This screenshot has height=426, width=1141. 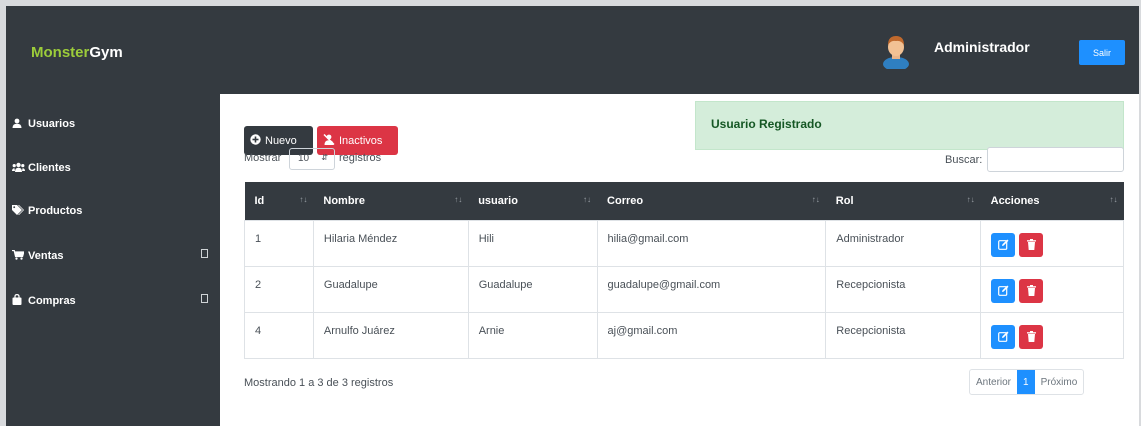 I want to click on sidebar-item-label: Usuarios, so click(x=52, y=124).